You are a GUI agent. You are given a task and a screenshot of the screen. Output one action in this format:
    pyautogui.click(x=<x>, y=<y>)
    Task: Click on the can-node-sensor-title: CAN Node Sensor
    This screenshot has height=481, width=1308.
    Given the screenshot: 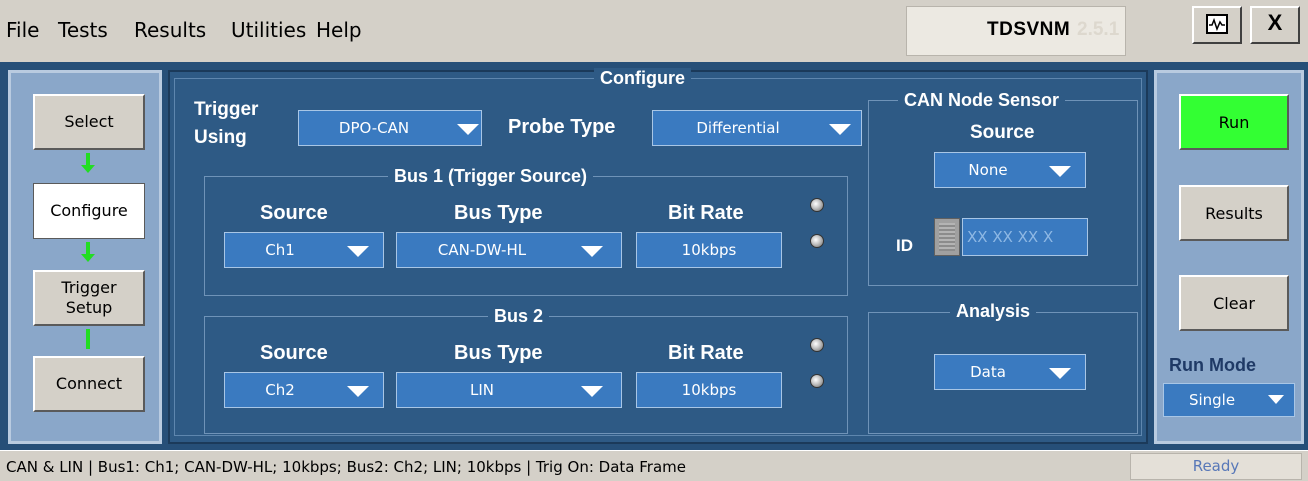 What is the action you would take?
    pyautogui.click(x=982, y=100)
    